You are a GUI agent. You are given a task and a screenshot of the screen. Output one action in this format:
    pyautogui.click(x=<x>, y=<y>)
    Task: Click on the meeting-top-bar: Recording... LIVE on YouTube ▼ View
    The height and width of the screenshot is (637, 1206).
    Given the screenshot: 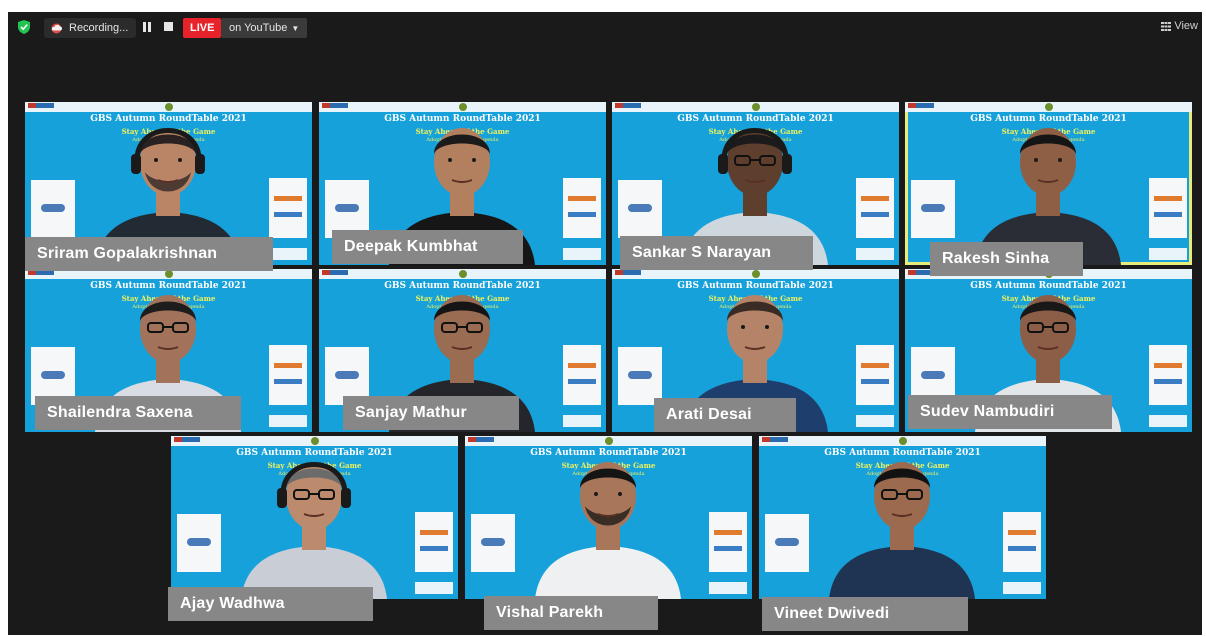 What is the action you would take?
    pyautogui.click(x=605, y=28)
    